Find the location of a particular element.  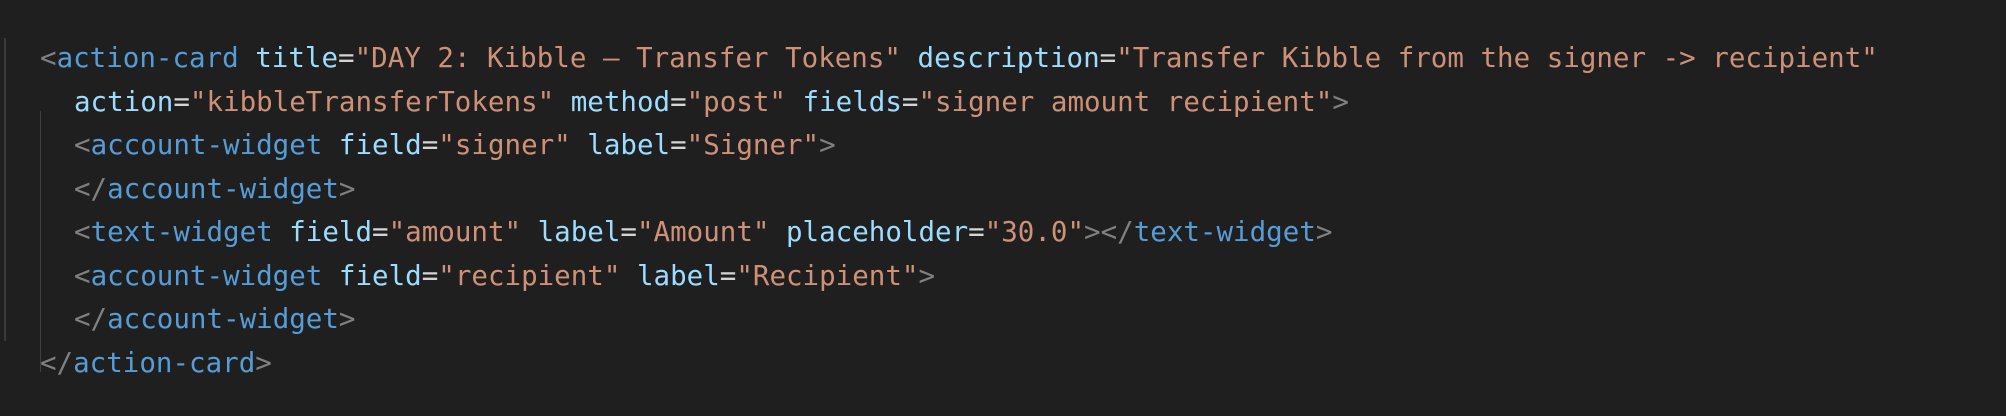

code-line: </action-card> is located at coordinates (959, 364).